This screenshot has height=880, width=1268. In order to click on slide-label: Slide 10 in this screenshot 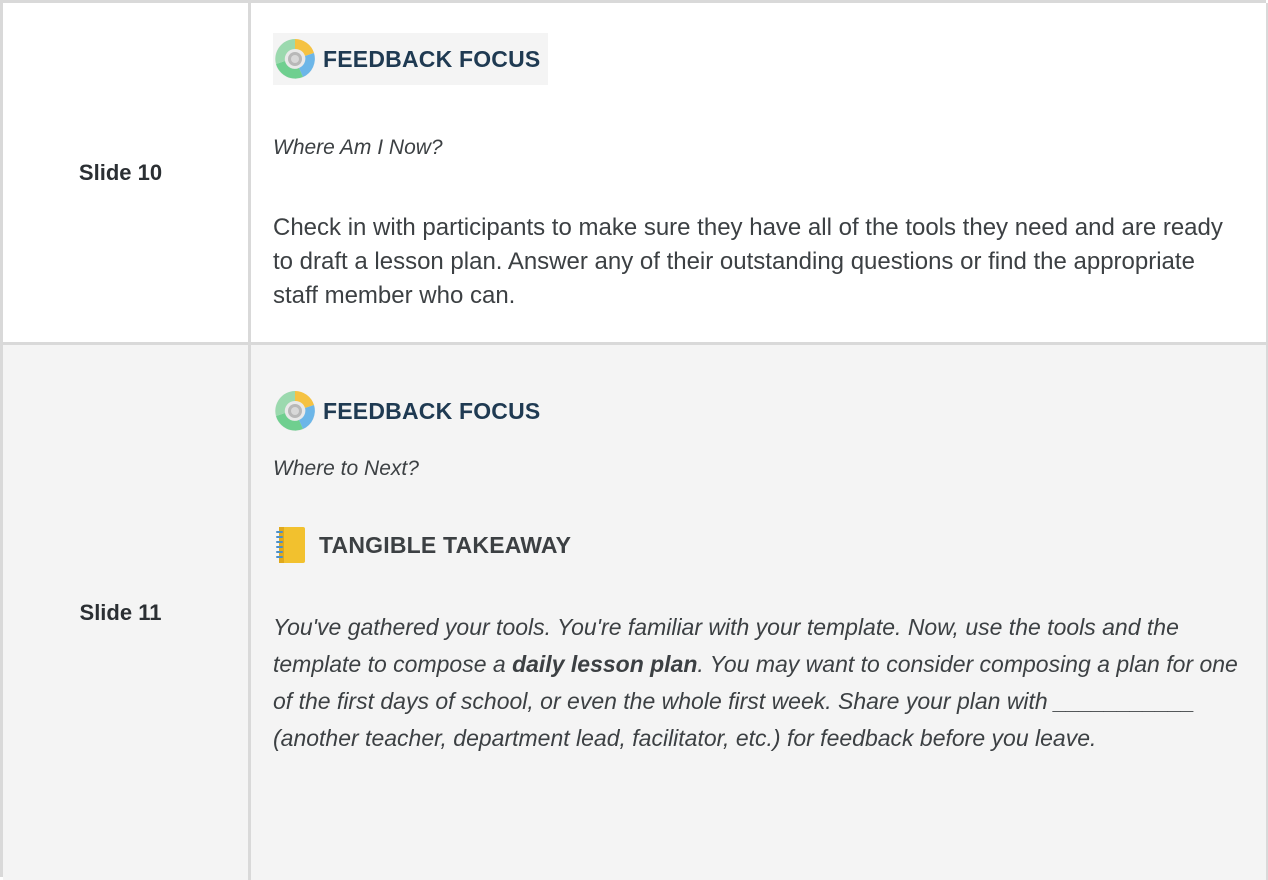, I will do `click(120, 172)`.